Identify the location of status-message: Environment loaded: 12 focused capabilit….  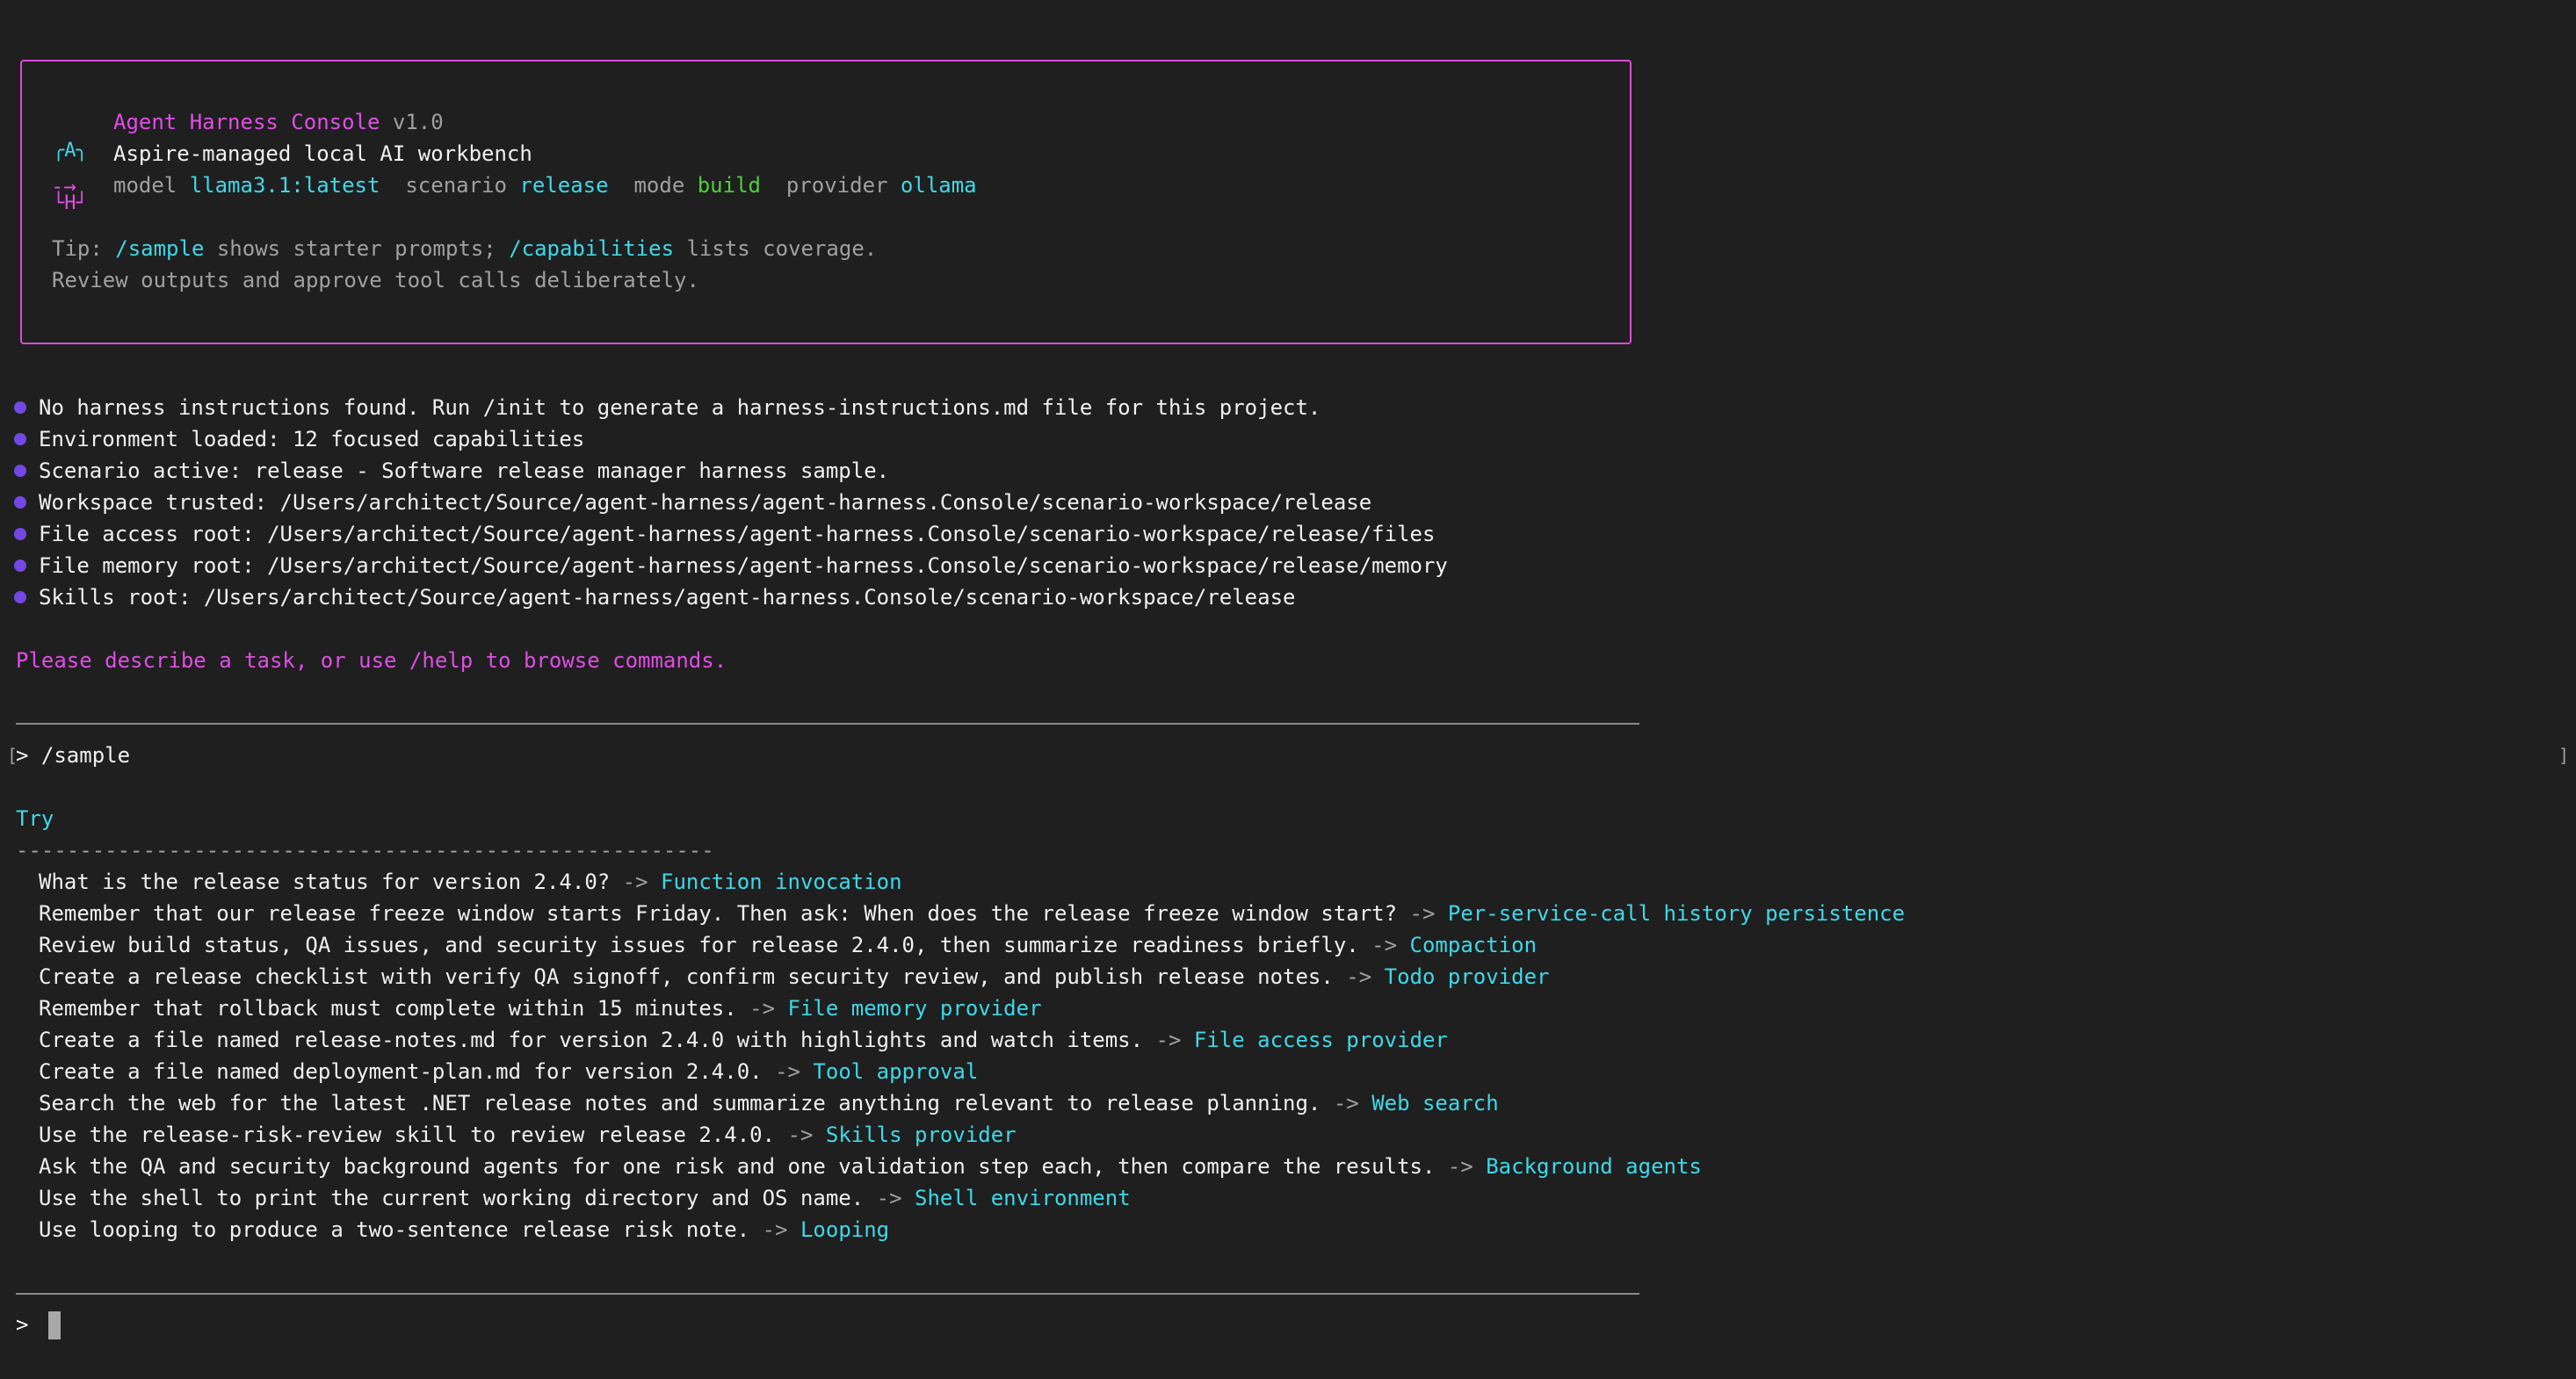
(299, 439).